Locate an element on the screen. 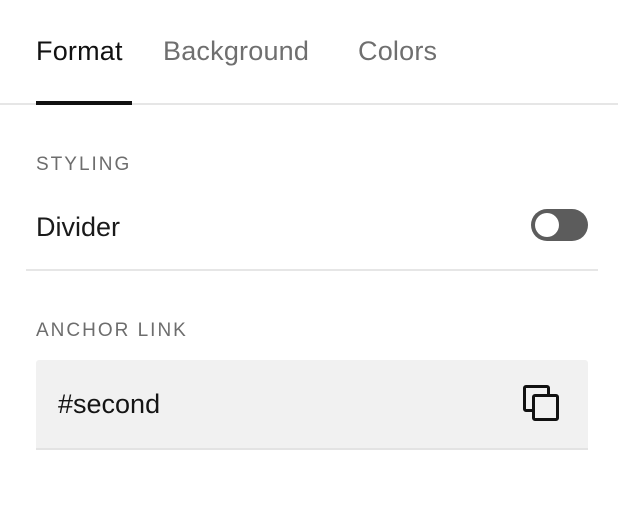 The image size is (618, 520). copy-anchor-button is located at coordinates (542, 404).